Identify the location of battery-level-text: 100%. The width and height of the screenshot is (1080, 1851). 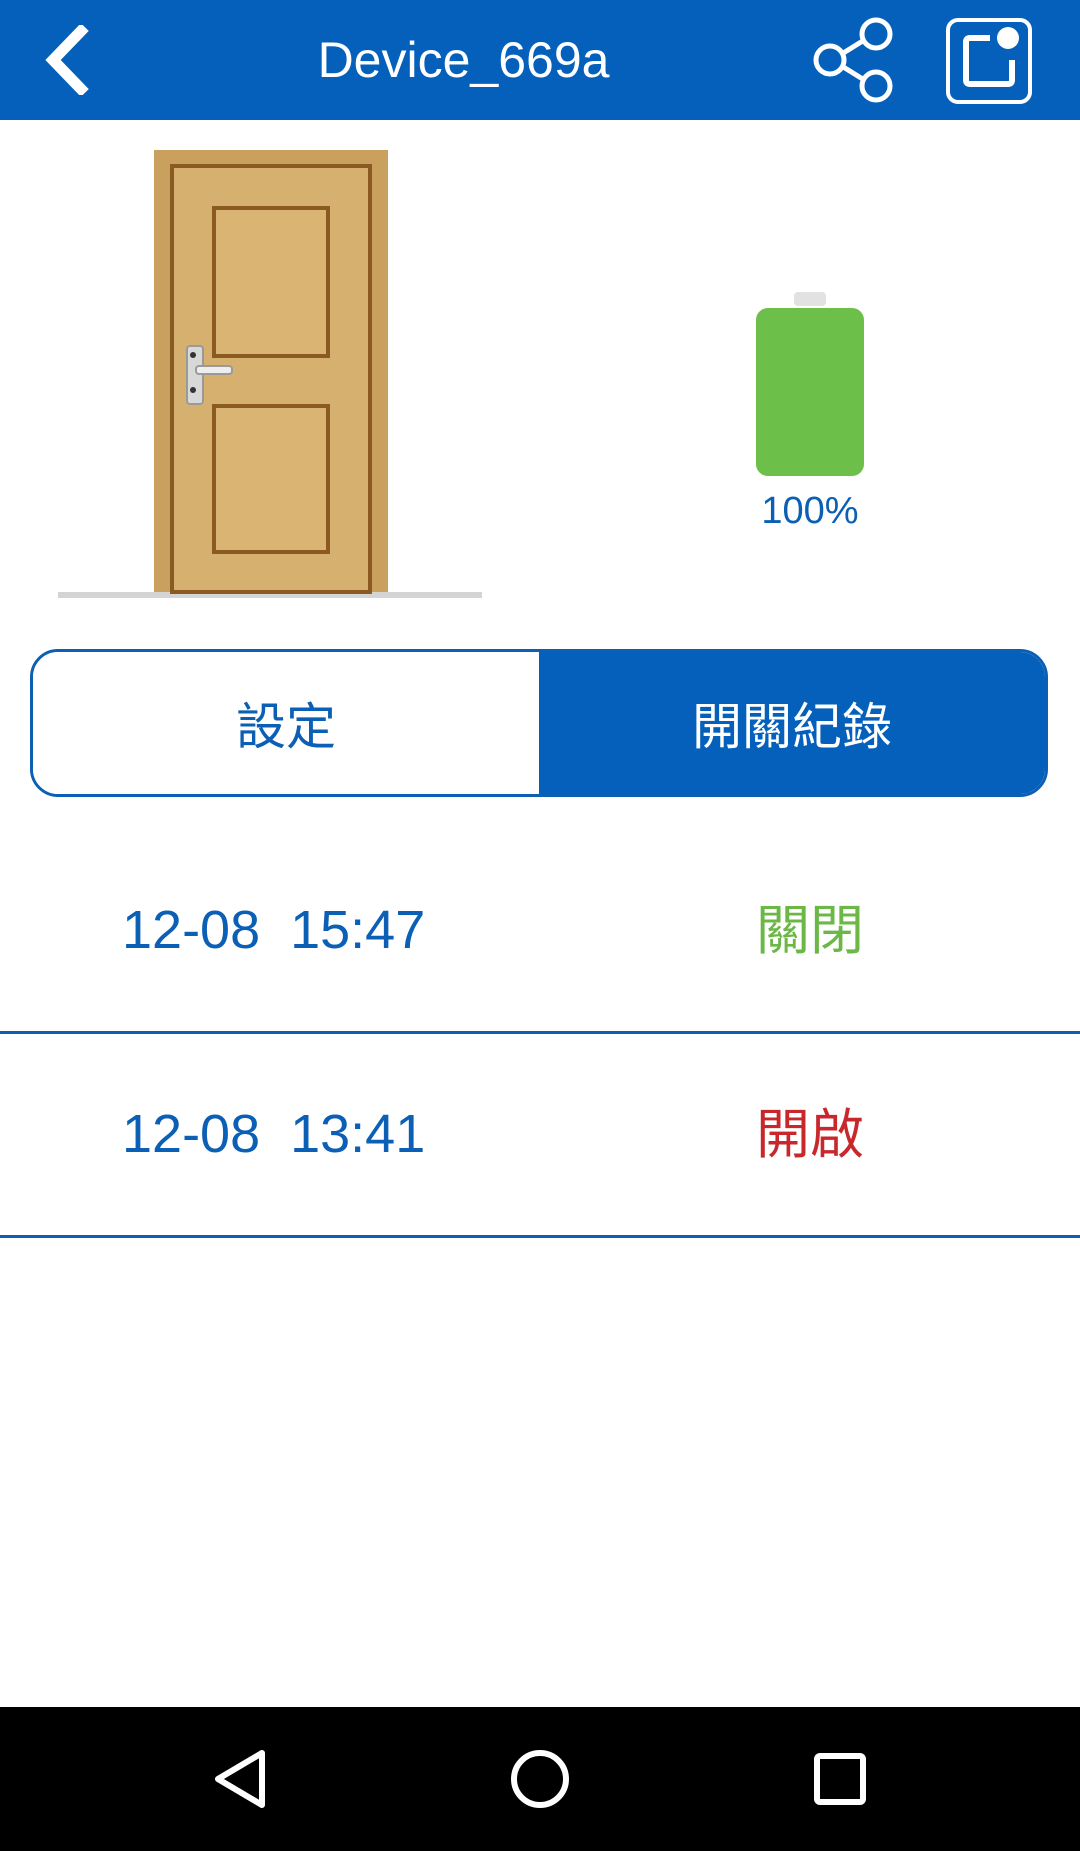
(810, 511).